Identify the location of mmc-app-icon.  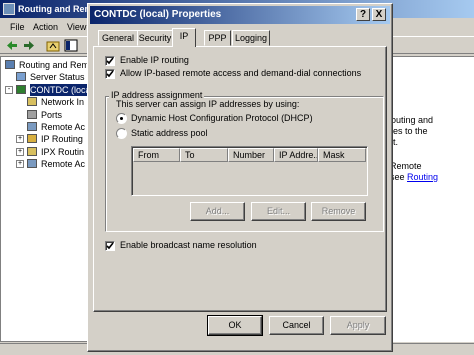
(9, 9).